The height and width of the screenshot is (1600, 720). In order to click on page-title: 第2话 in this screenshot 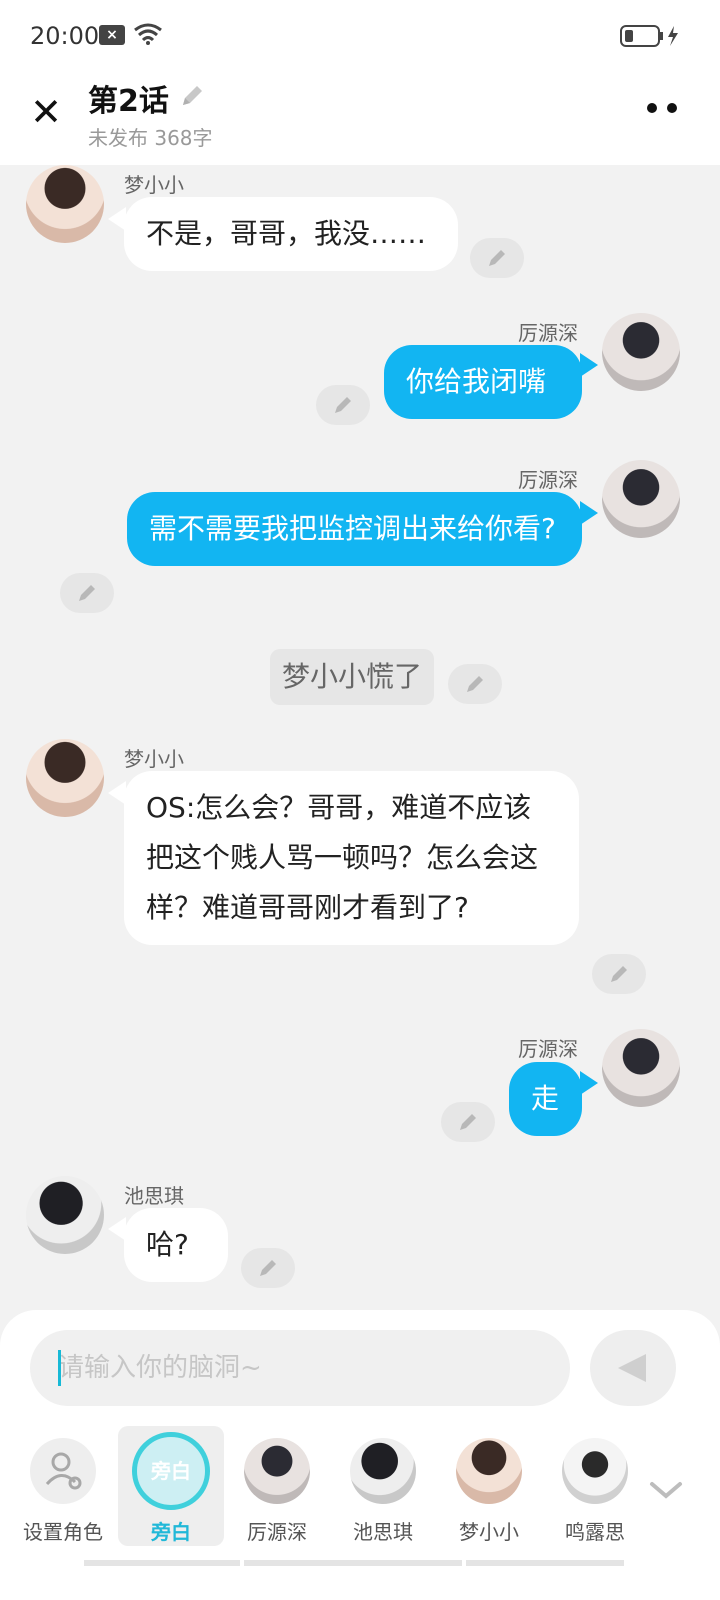, I will do `click(128, 101)`.